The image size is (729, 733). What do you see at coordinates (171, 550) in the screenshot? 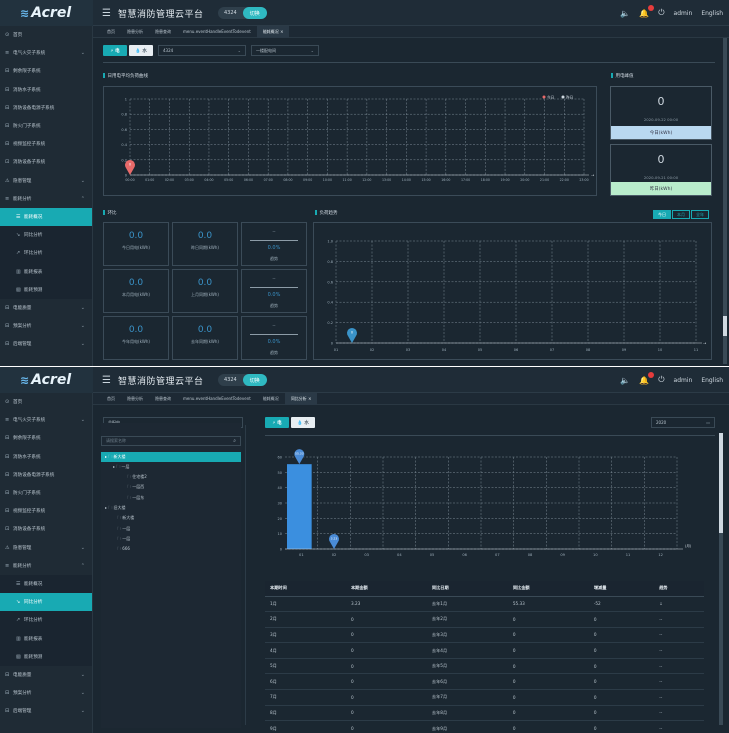
I see `tree-node: 🗀 666` at bounding box center [171, 550].